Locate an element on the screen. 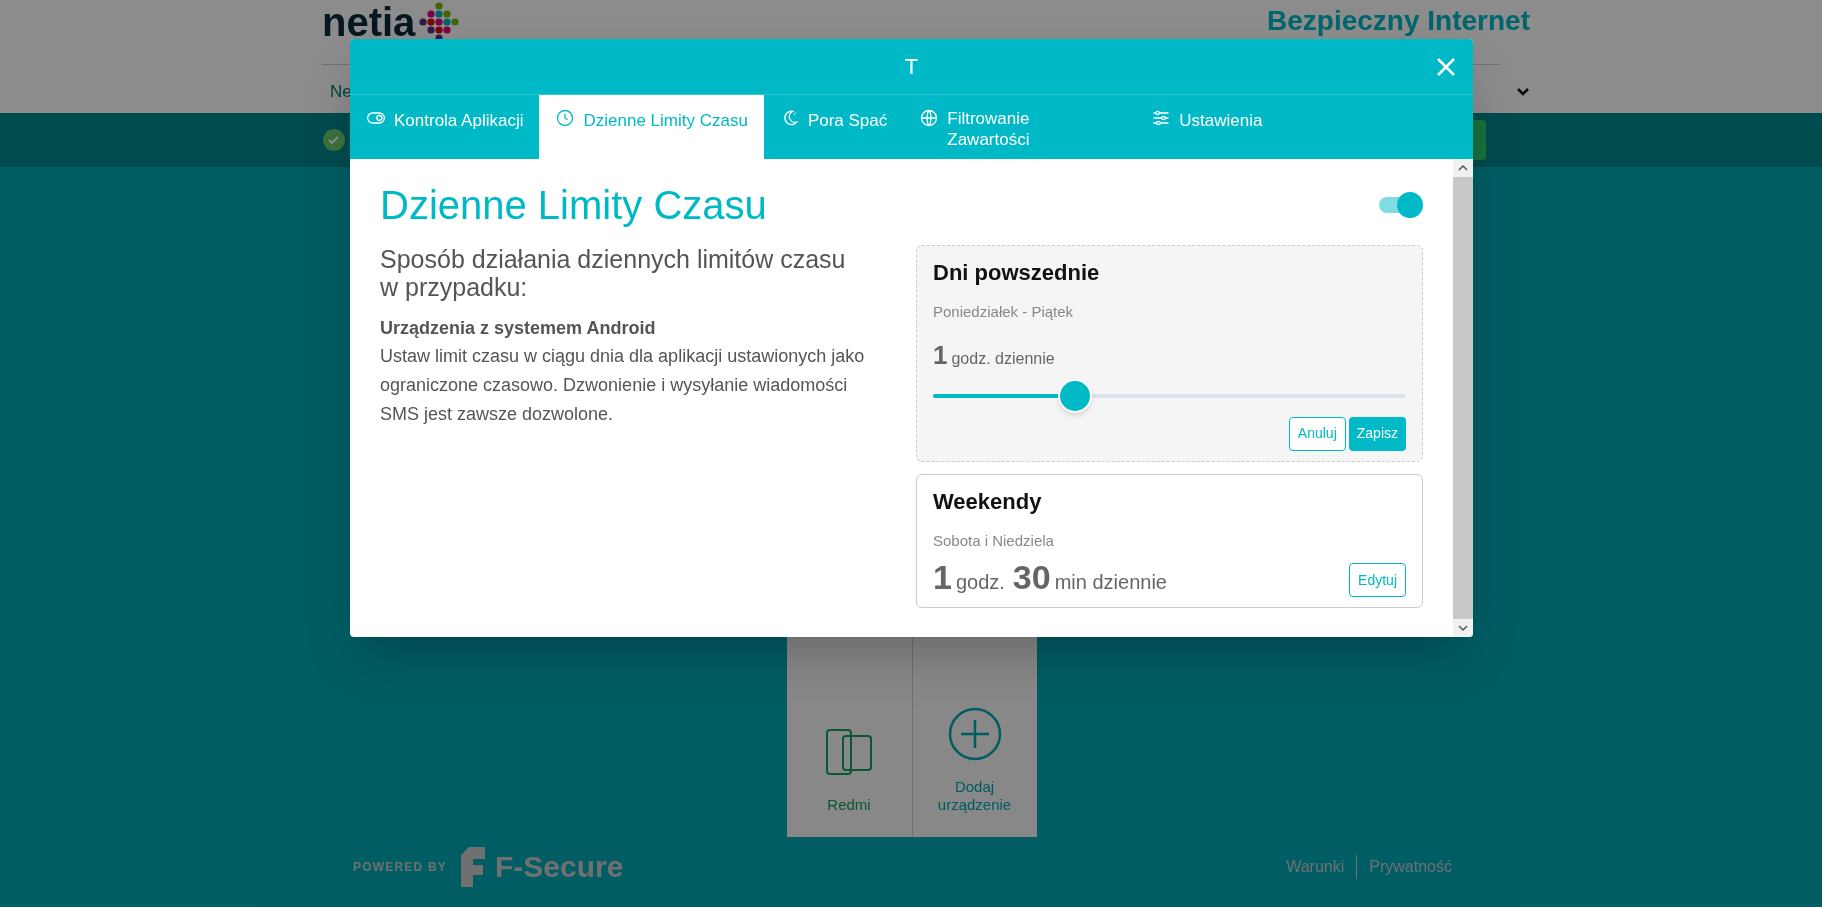 This screenshot has height=907, width=1822. slider-thumb is located at coordinates (1074, 395).